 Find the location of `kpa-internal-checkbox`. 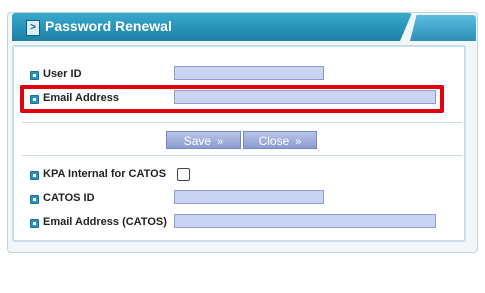

kpa-internal-checkbox is located at coordinates (183, 174).